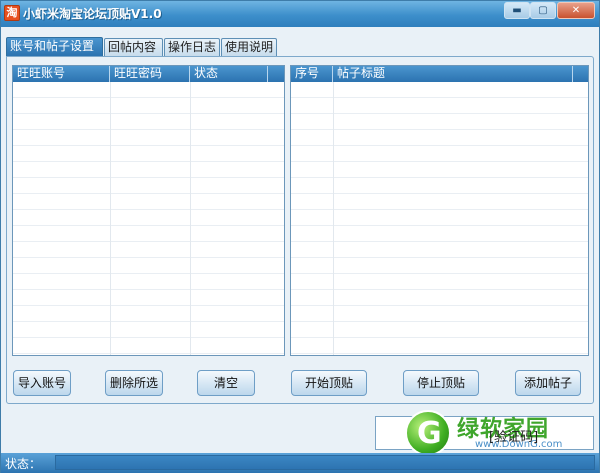 The width and height of the screenshot is (600, 473). I want to click on add-post-button: 添加帖子, so click(548, 383).